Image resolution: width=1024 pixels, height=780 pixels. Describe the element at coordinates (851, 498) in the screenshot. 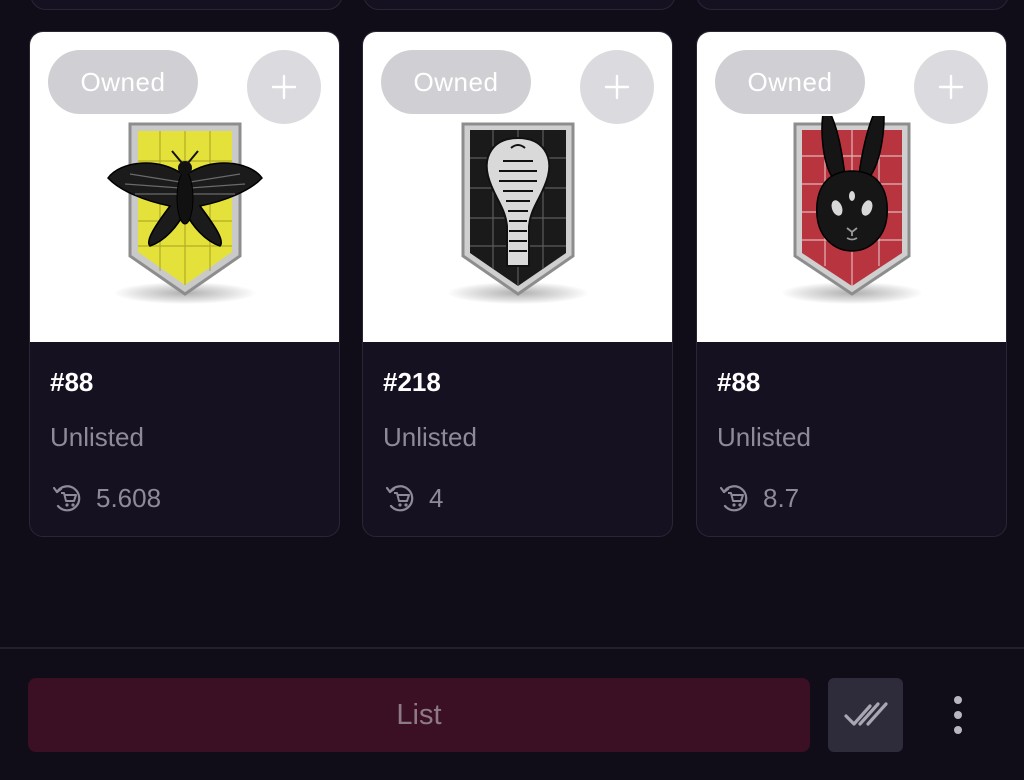

I see `last-price: 8.7` at that location.